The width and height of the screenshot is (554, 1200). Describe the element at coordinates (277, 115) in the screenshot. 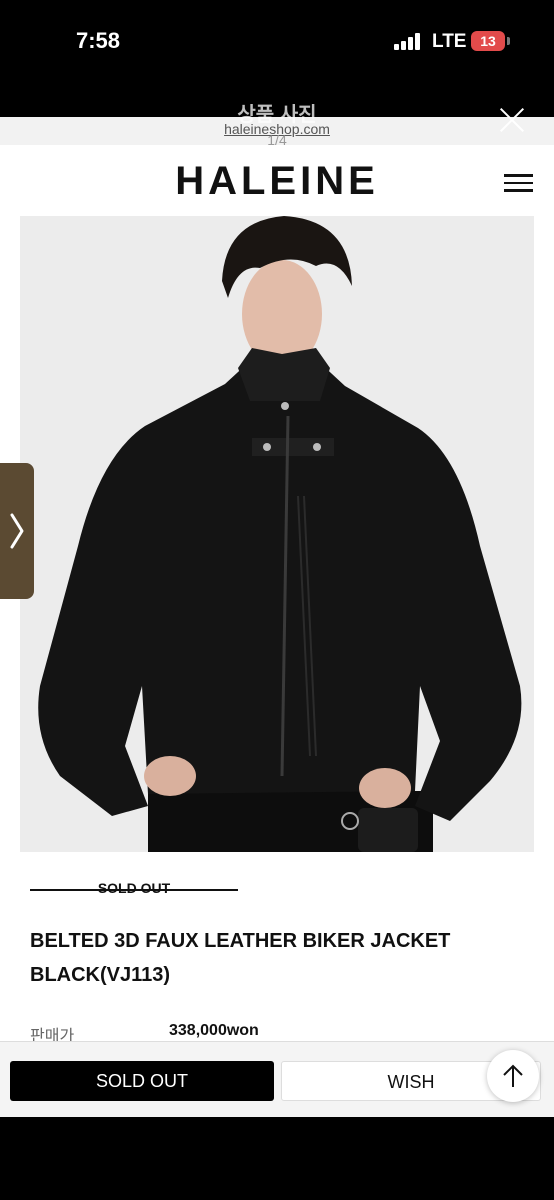

I see `viewer-title: 상품 사진` at that location.